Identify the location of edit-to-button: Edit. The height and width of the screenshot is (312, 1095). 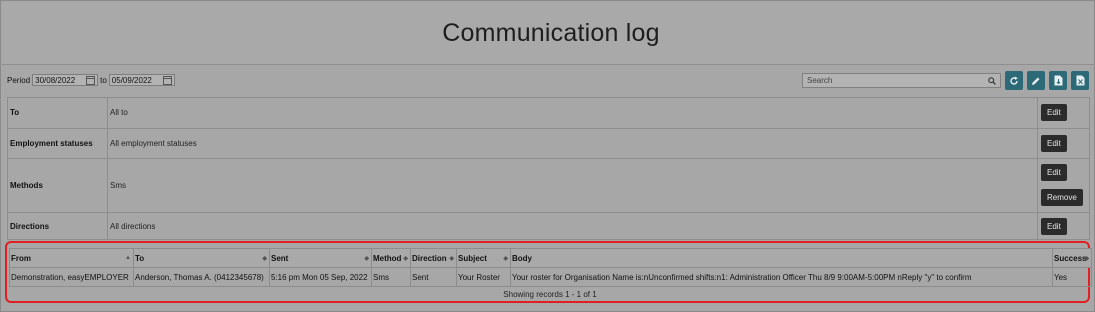
(1054, 112).